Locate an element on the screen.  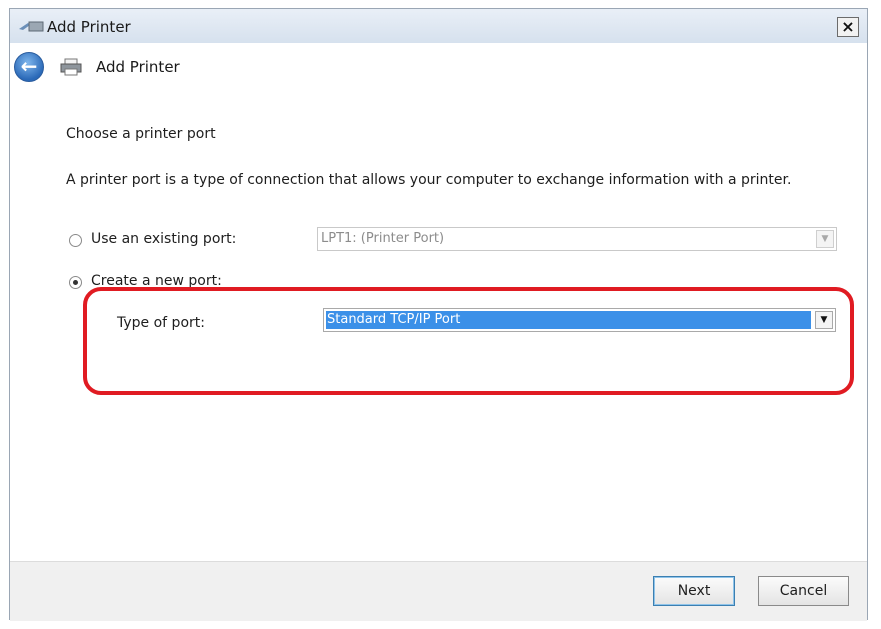
printer-icon is located at coordinates (71, 67).